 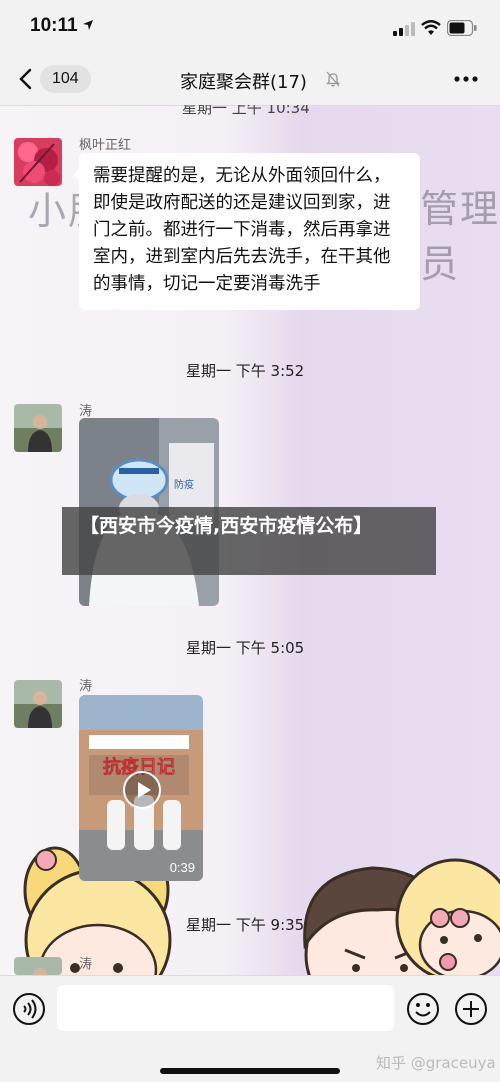 What do you see at coordinates (29, 1009) in the screenshot?
I see `voice-input-icon` at bounding box center [29, 1009].